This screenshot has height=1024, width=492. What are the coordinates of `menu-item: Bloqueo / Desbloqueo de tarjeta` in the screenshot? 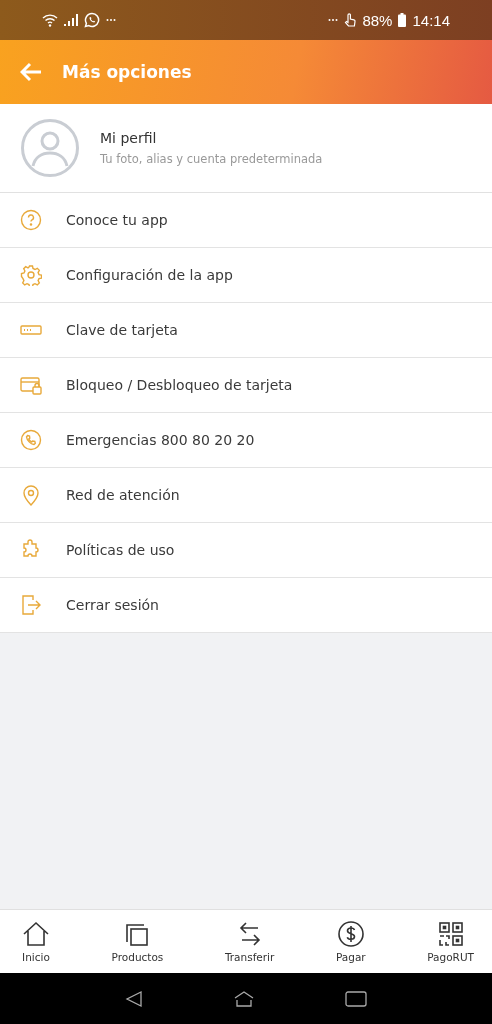 It's located at (246, 385).